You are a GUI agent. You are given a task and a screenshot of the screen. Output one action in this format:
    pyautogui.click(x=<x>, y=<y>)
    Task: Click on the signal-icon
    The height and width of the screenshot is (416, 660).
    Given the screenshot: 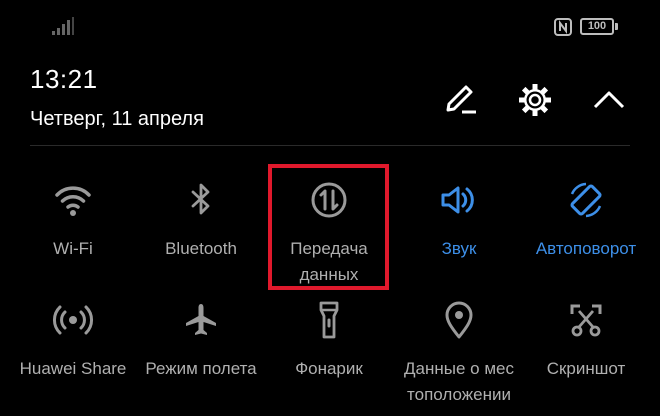 What is the action you would take?
    pyautogui.click(x=63, y=26)
    